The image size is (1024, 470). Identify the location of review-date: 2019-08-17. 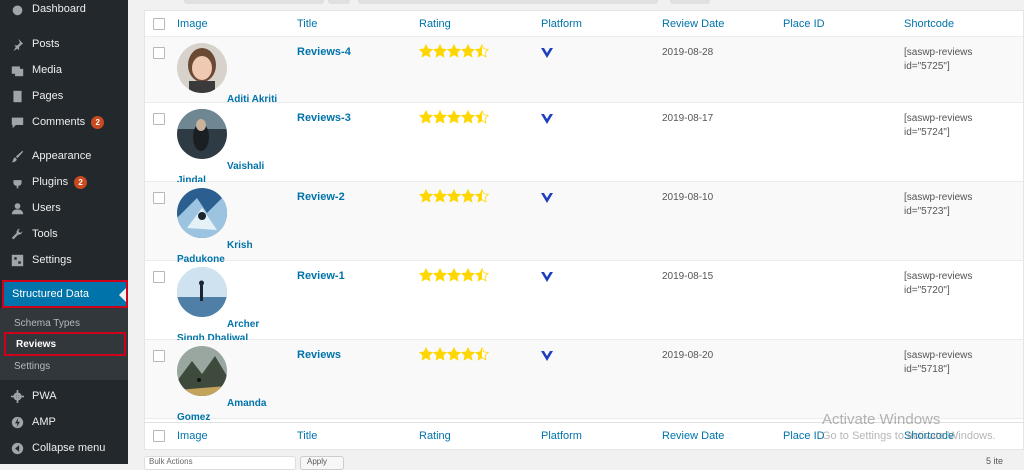
(688, 118).